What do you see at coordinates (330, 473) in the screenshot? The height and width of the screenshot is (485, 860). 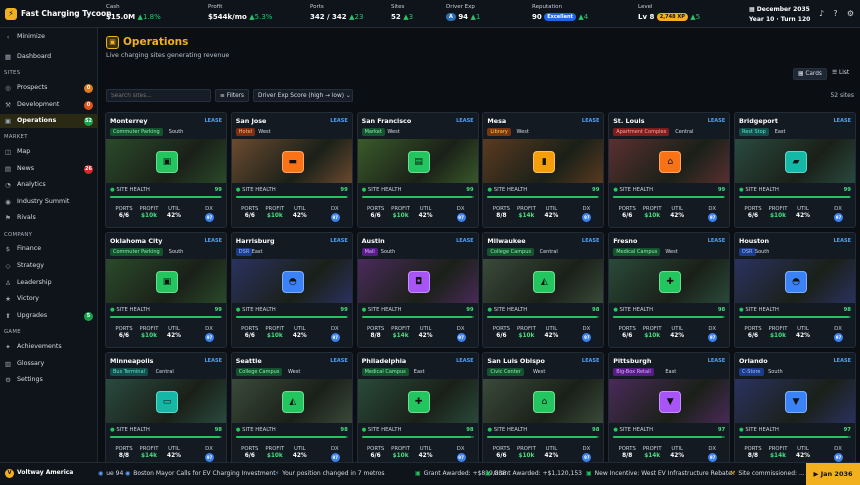 I see `ticker-item: ⚡ Your position changed in 7 metros` at bounding box center [330, 473].